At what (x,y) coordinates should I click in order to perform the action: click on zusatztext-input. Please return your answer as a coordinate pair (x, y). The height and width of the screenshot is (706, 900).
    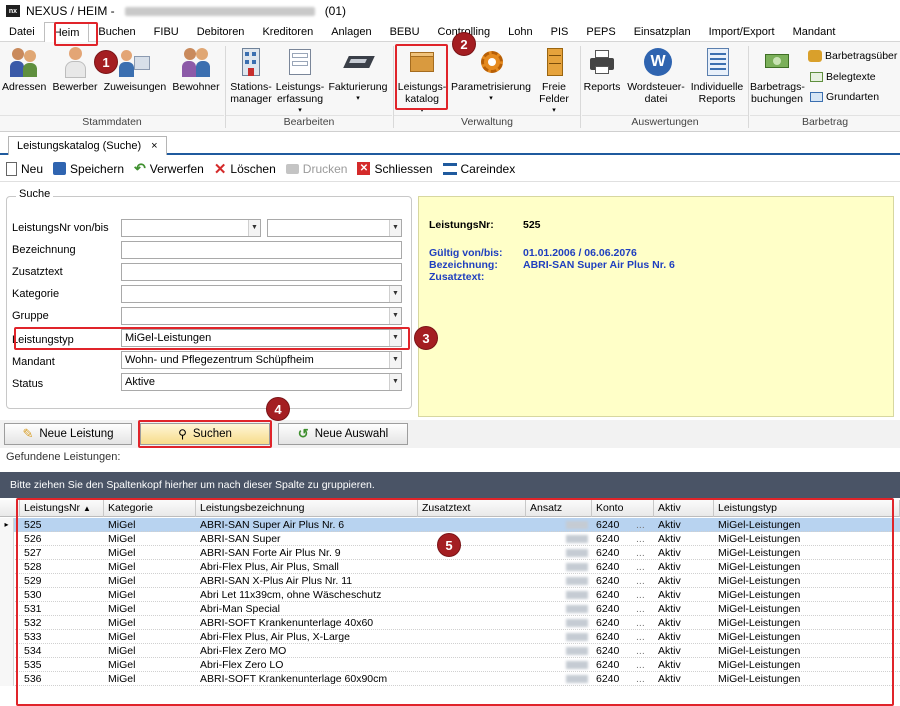
    Looking at the image, I should click on (261, 272).